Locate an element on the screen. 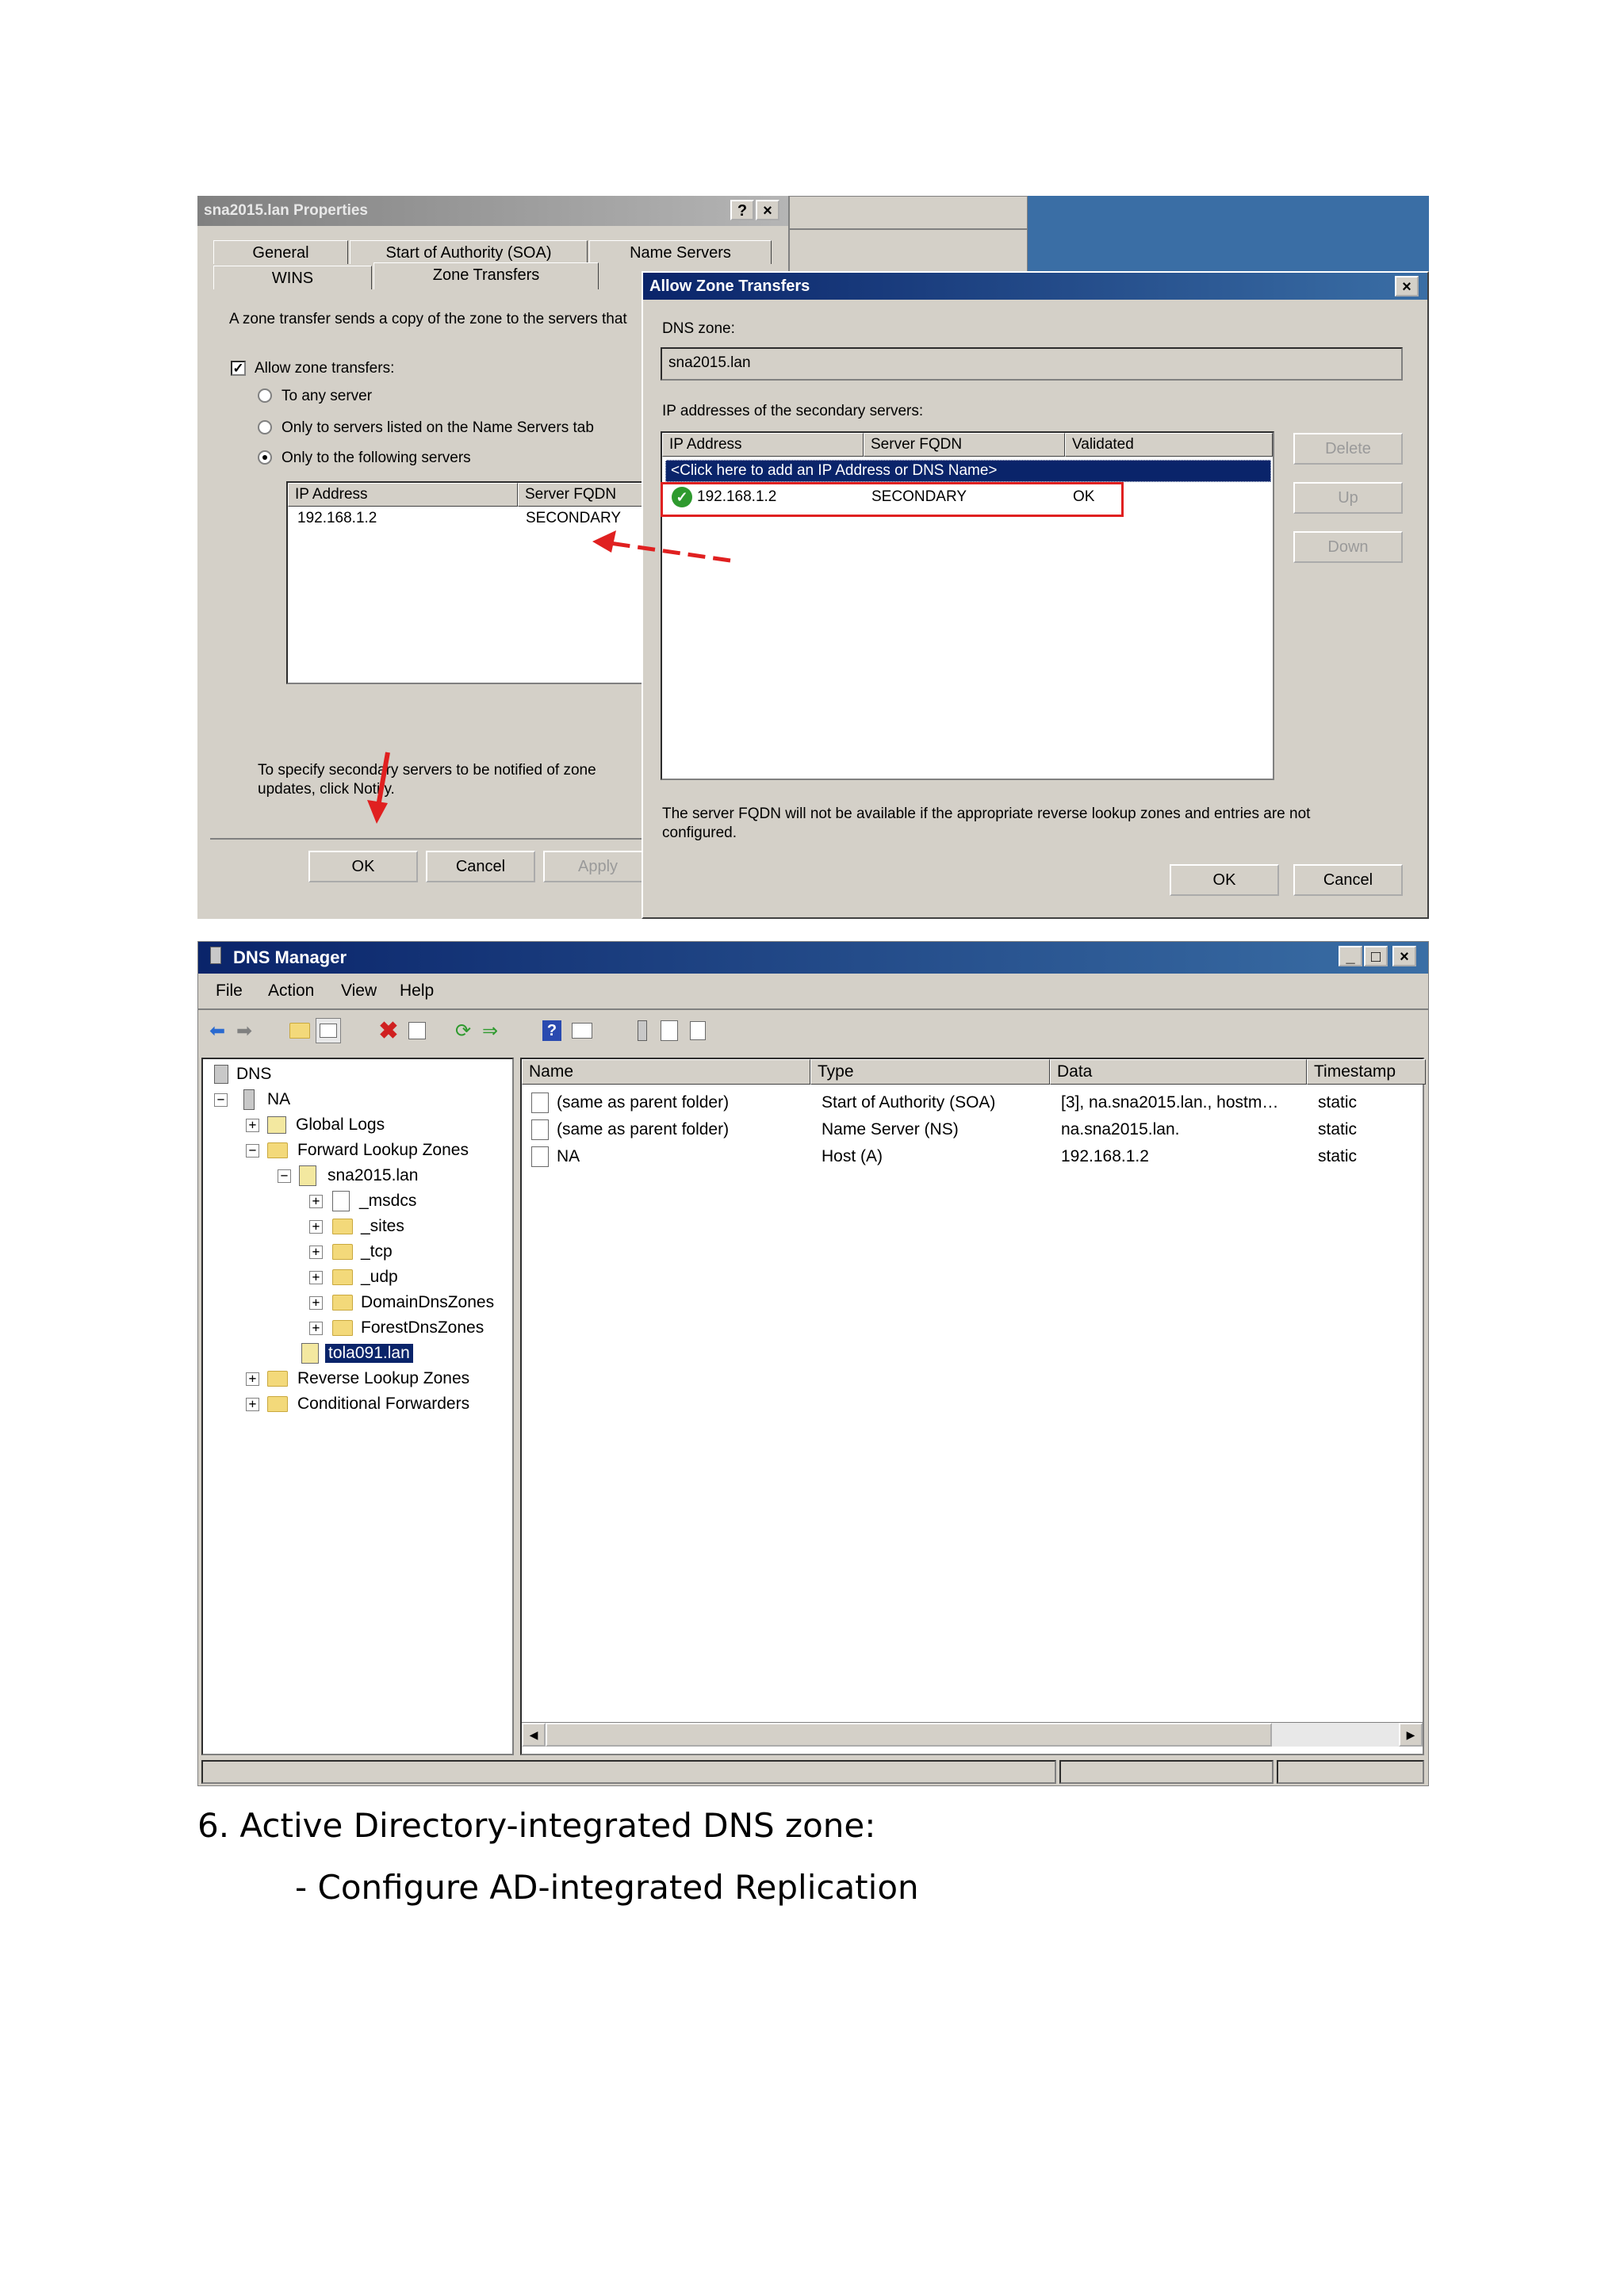 This screenshot has width=1624, height=2296. tree-zone-sna2015: − sna2015.lan is located at coordinates (348, 1176).